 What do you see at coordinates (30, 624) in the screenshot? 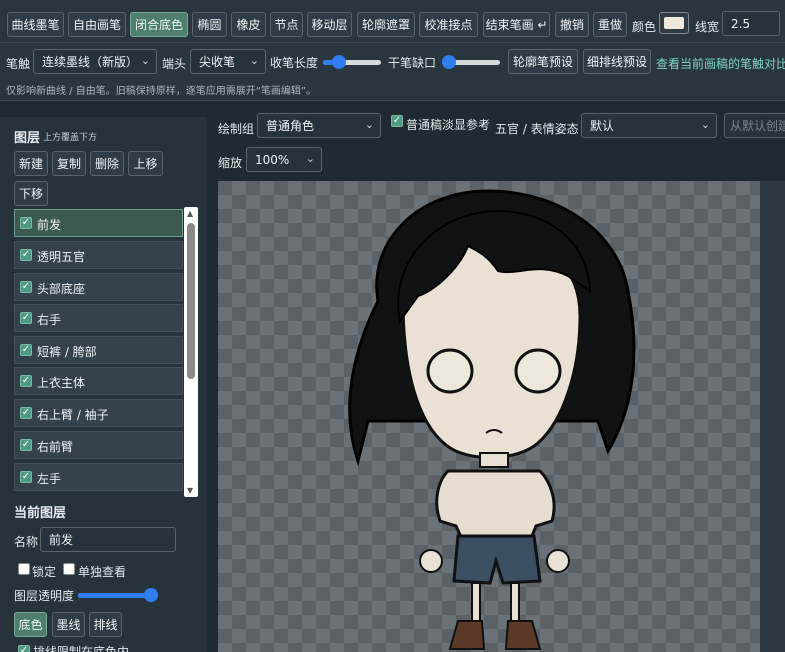
I see `mode-fill-button: 底色` at bounding box center [30, 624].